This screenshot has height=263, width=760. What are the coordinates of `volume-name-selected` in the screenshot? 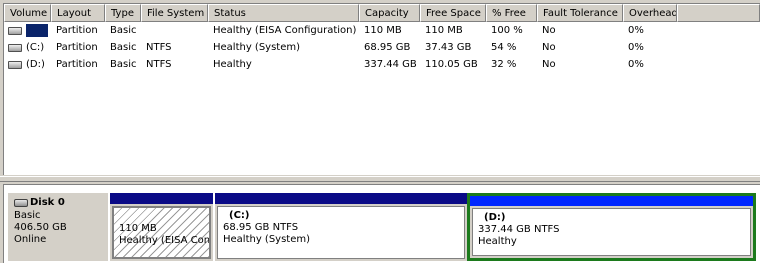 It's located at (37, 30).